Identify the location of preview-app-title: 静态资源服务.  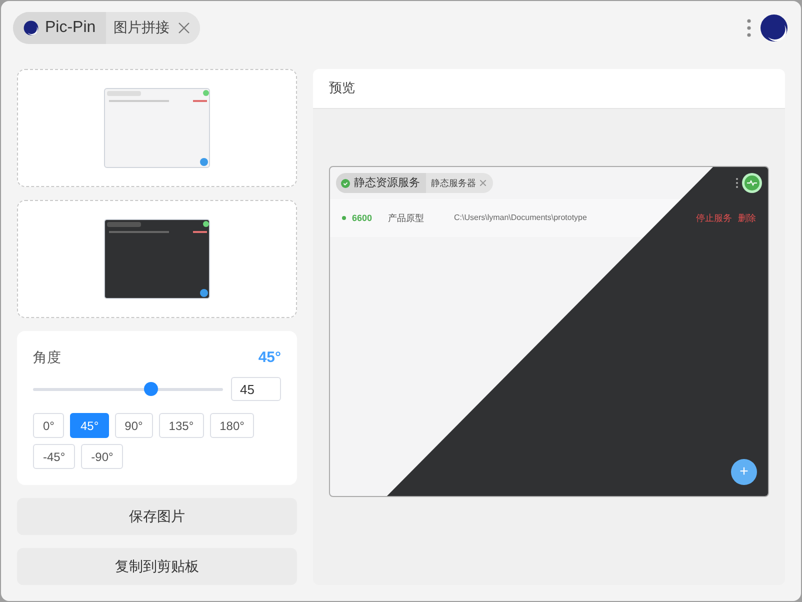
(387, 183).